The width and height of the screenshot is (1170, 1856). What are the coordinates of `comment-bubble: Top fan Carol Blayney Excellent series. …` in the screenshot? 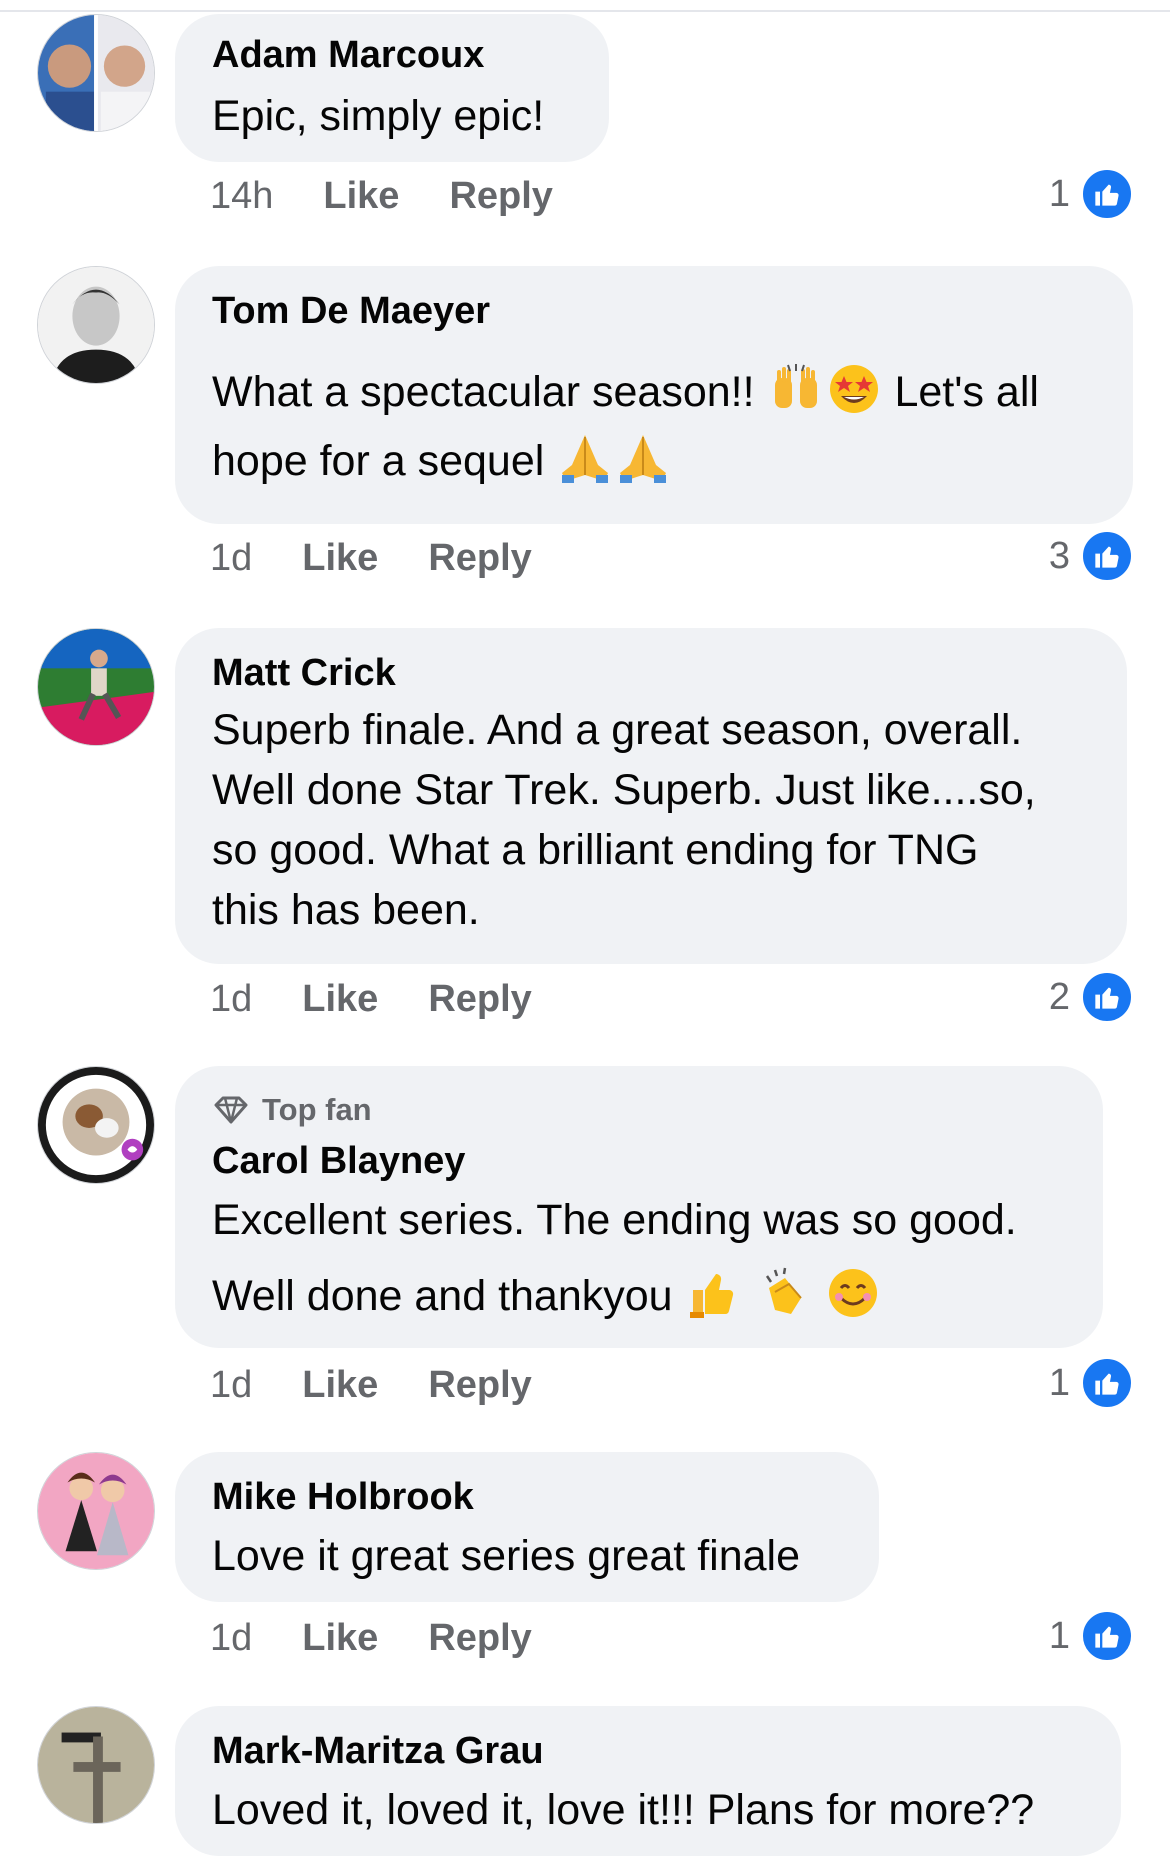 It's located at (639, 1207).